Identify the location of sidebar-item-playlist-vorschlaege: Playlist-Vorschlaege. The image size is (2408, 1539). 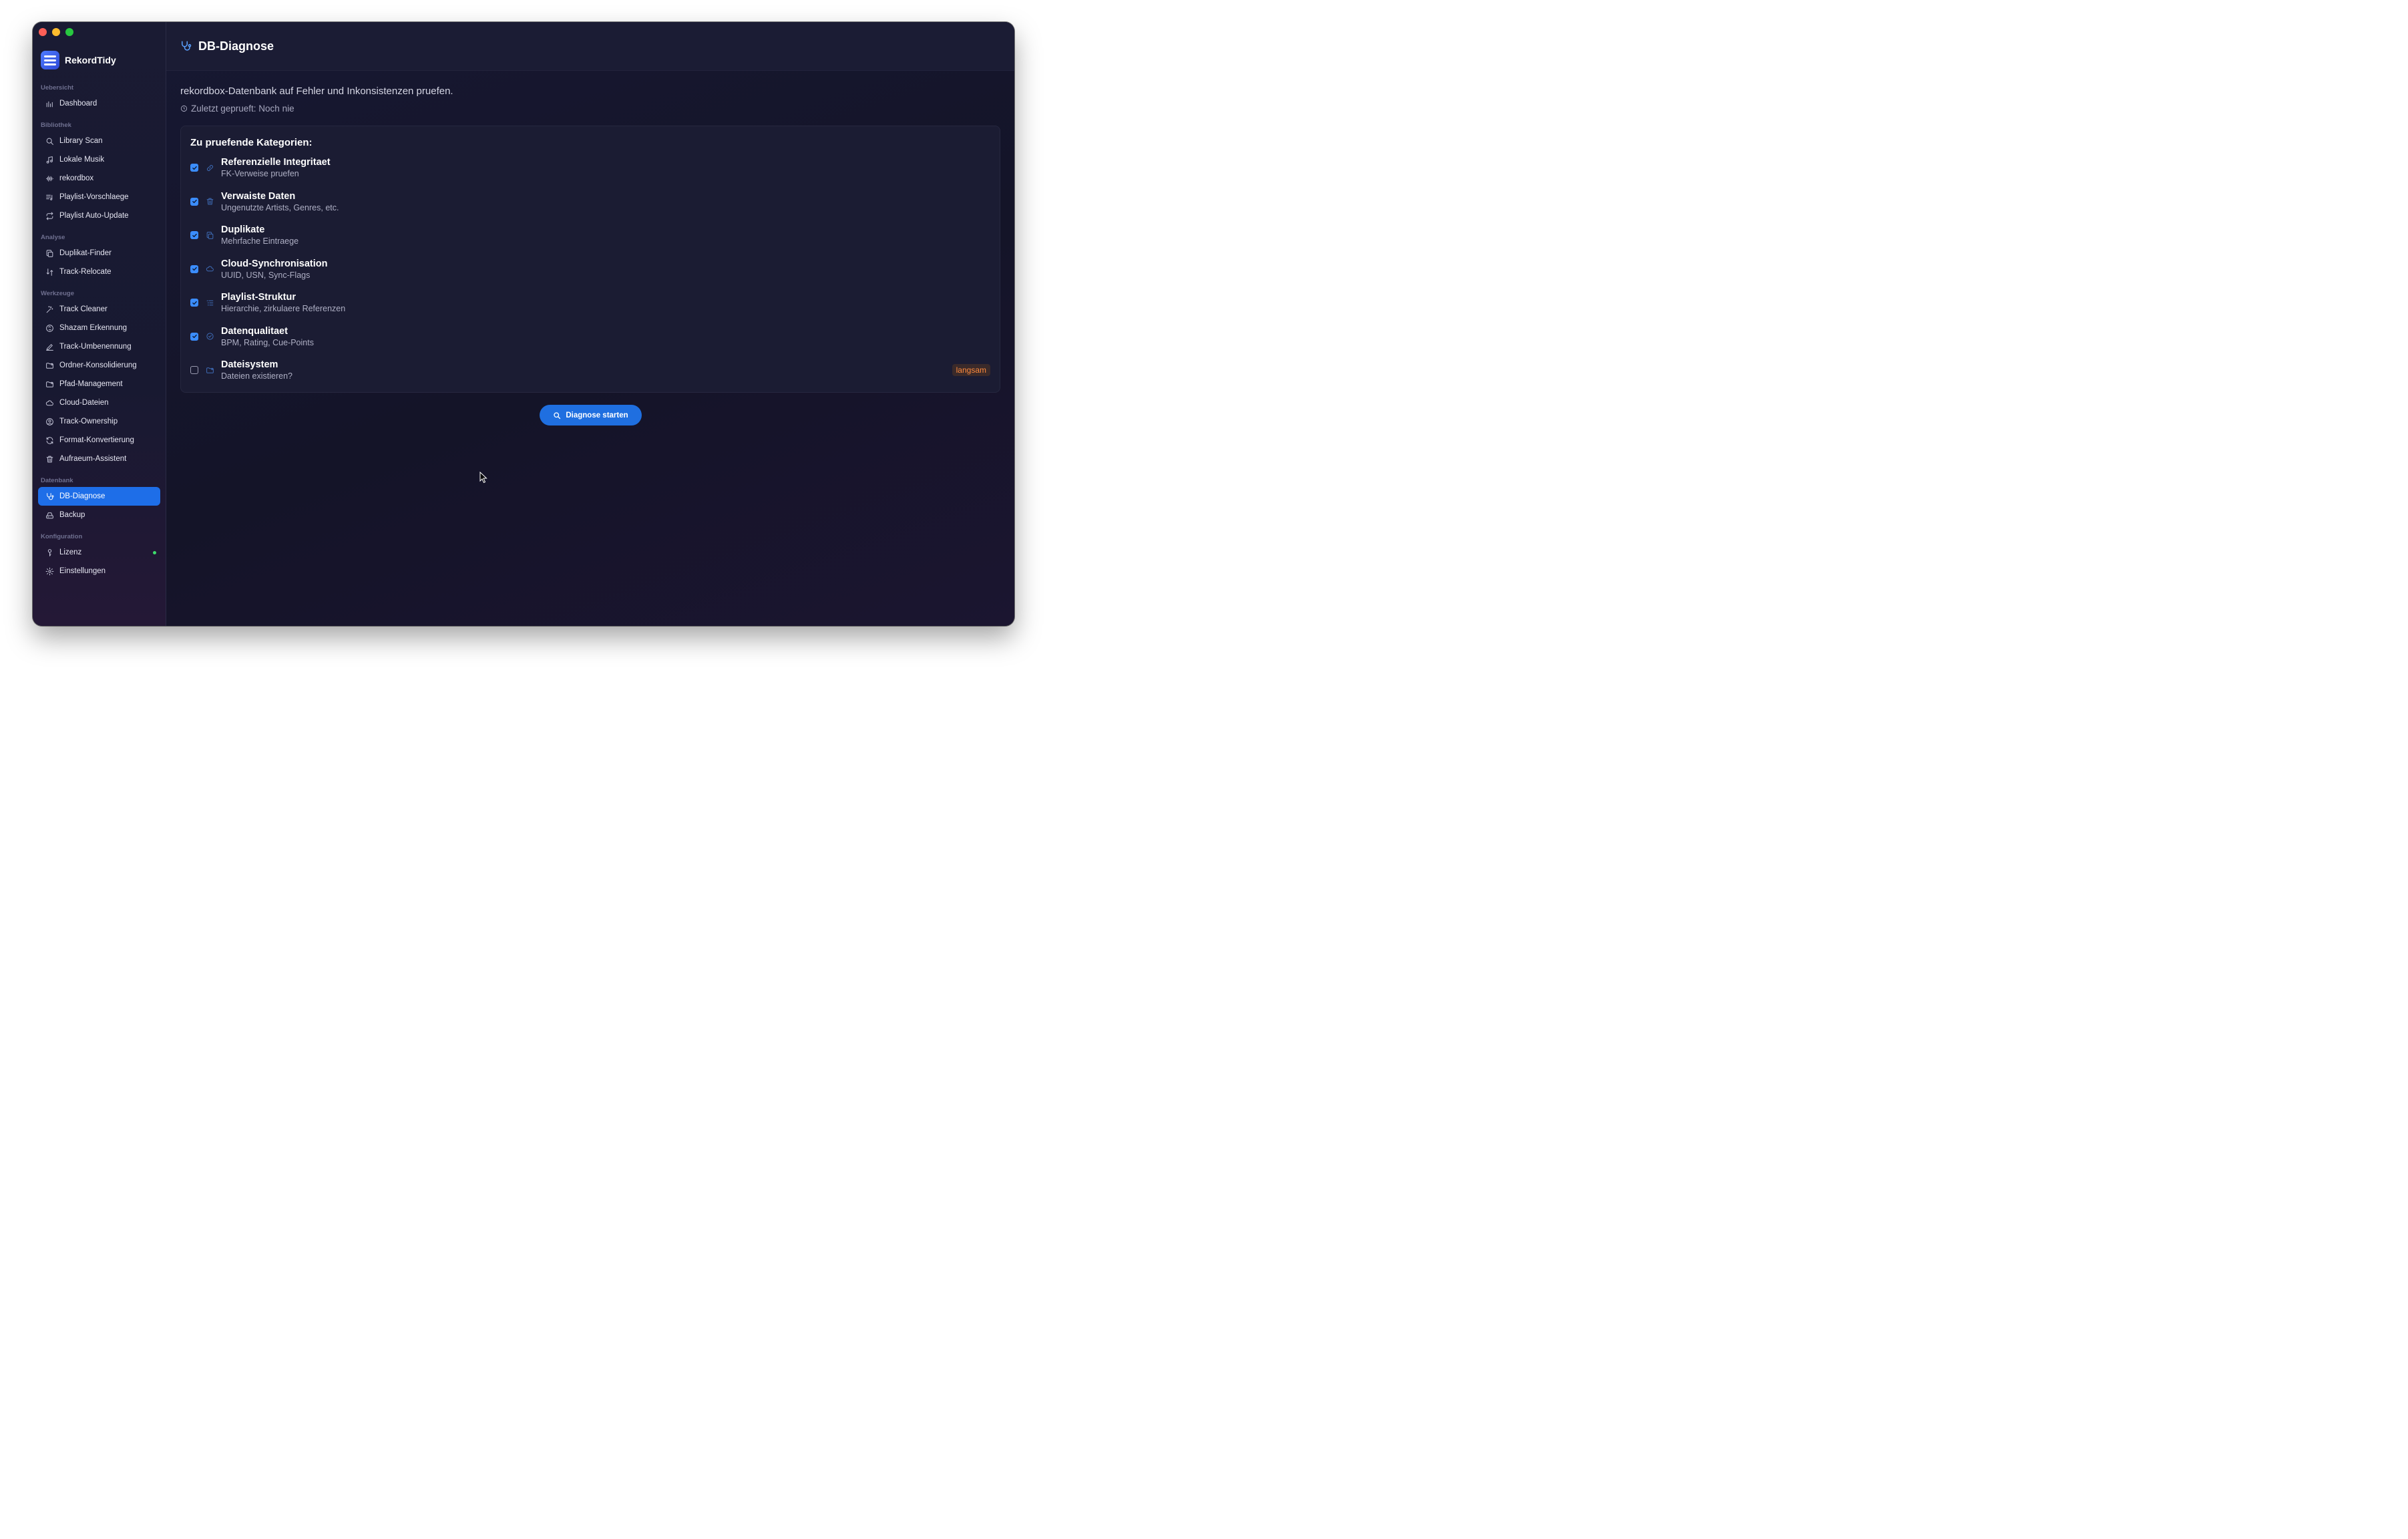
(99, 197).